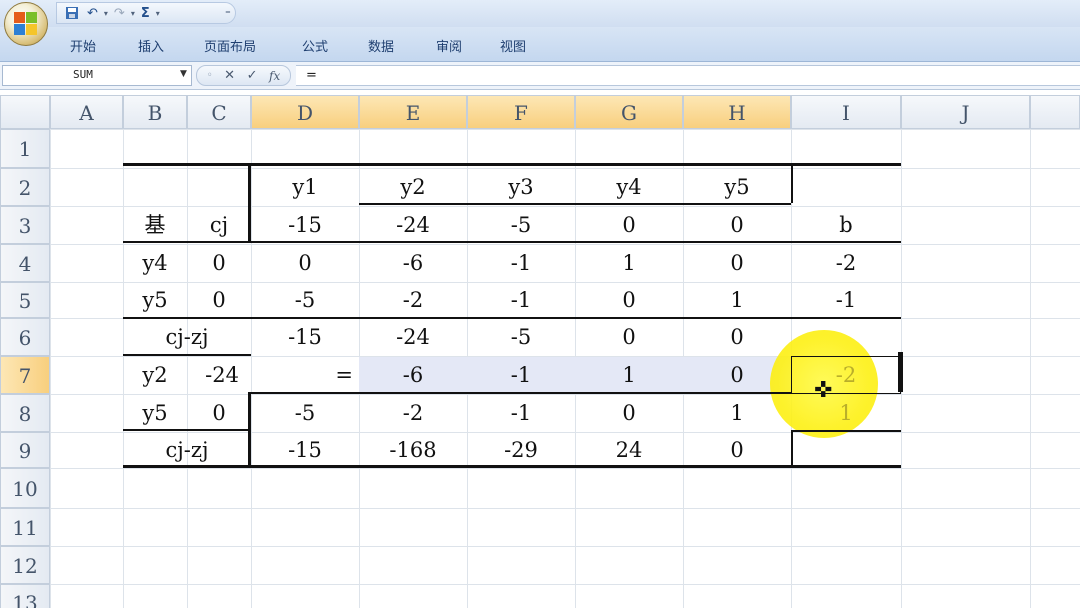 This screenshot has height=608, width=1080. I want to click on insert-function-icon: fx, so click(274, 76).